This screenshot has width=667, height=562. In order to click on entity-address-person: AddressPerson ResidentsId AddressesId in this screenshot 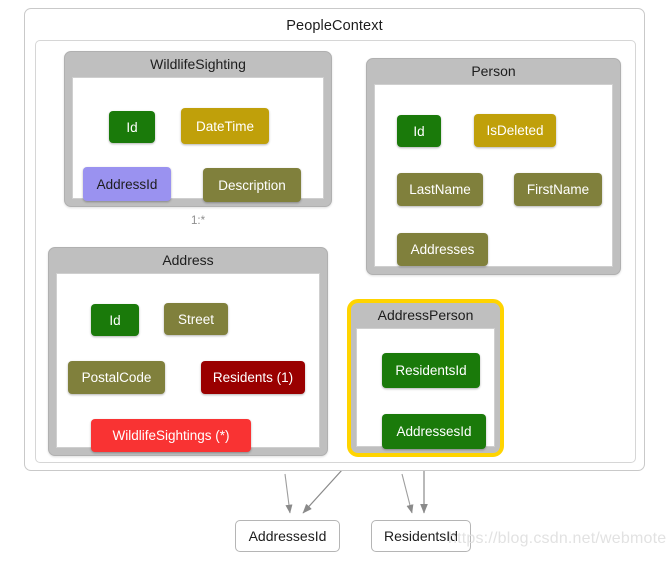, I will do `click(425, 378)`.